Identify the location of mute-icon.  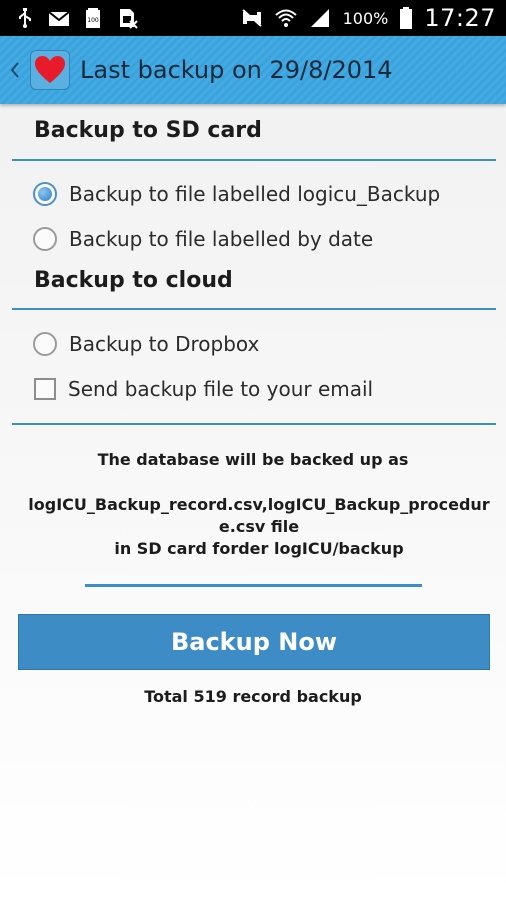
(251, 18).